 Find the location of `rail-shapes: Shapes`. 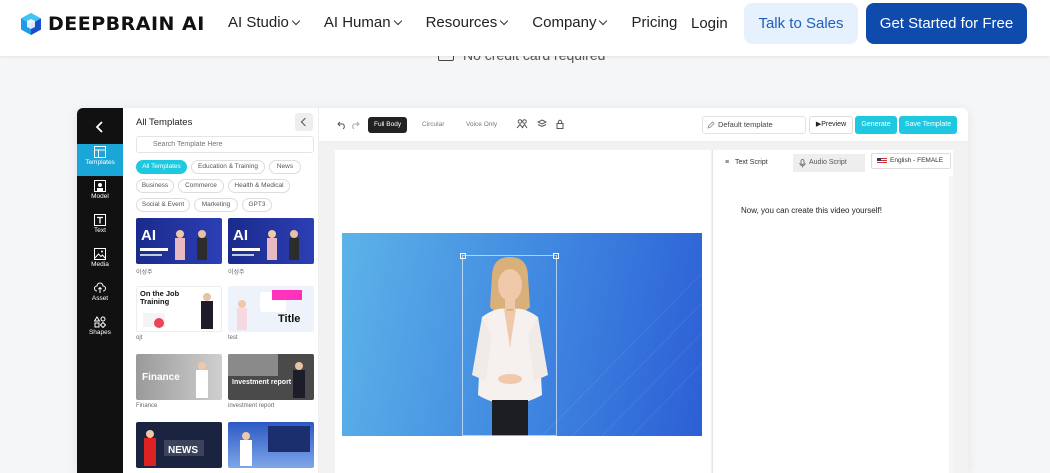

rail-shapes: Shapes is located at coordinates (100, 330).